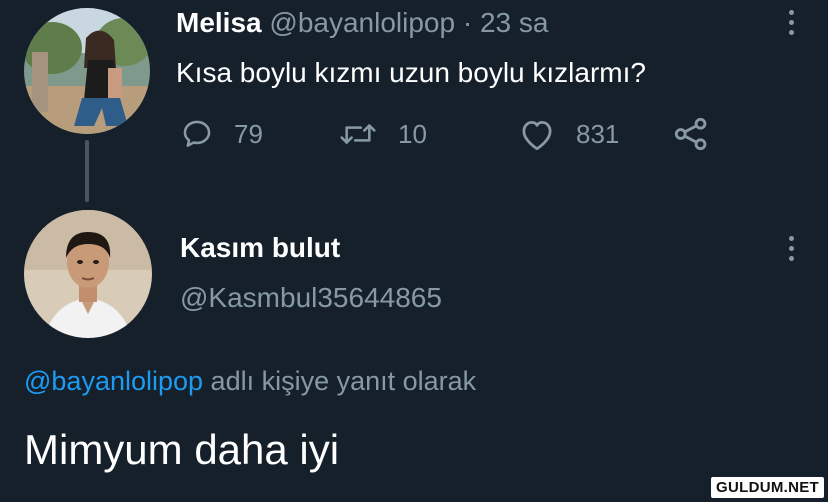 The height and width of the screenshot is (502, 828). I want to click on reply-text: Mimyum daha iyi, so click(182, 449).